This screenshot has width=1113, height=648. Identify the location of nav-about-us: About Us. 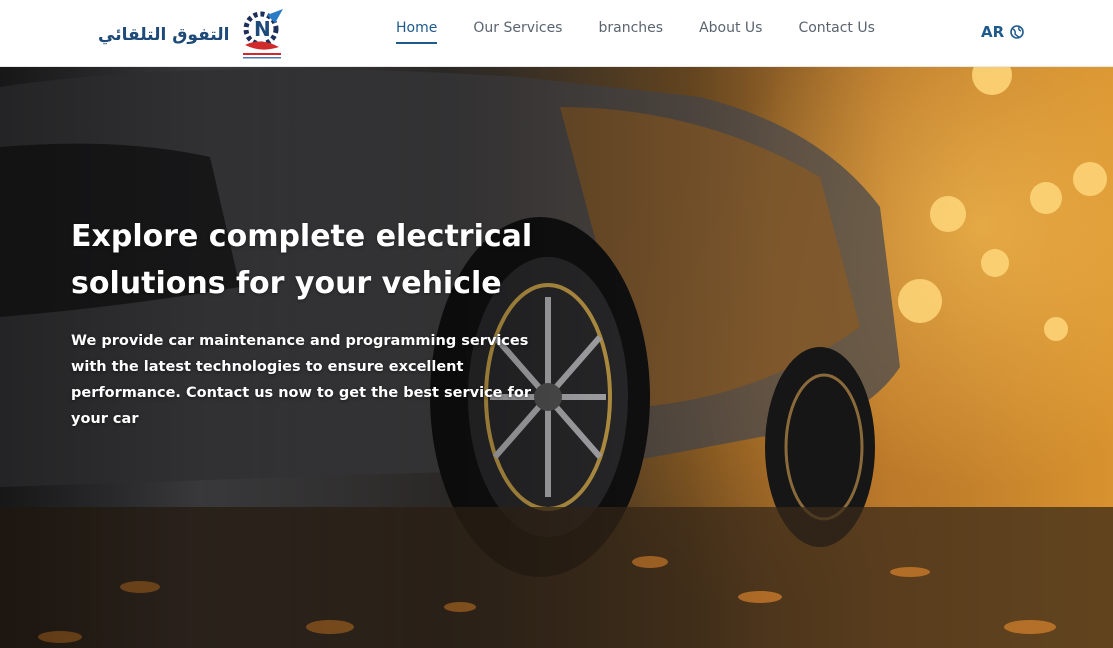
(730, 32).